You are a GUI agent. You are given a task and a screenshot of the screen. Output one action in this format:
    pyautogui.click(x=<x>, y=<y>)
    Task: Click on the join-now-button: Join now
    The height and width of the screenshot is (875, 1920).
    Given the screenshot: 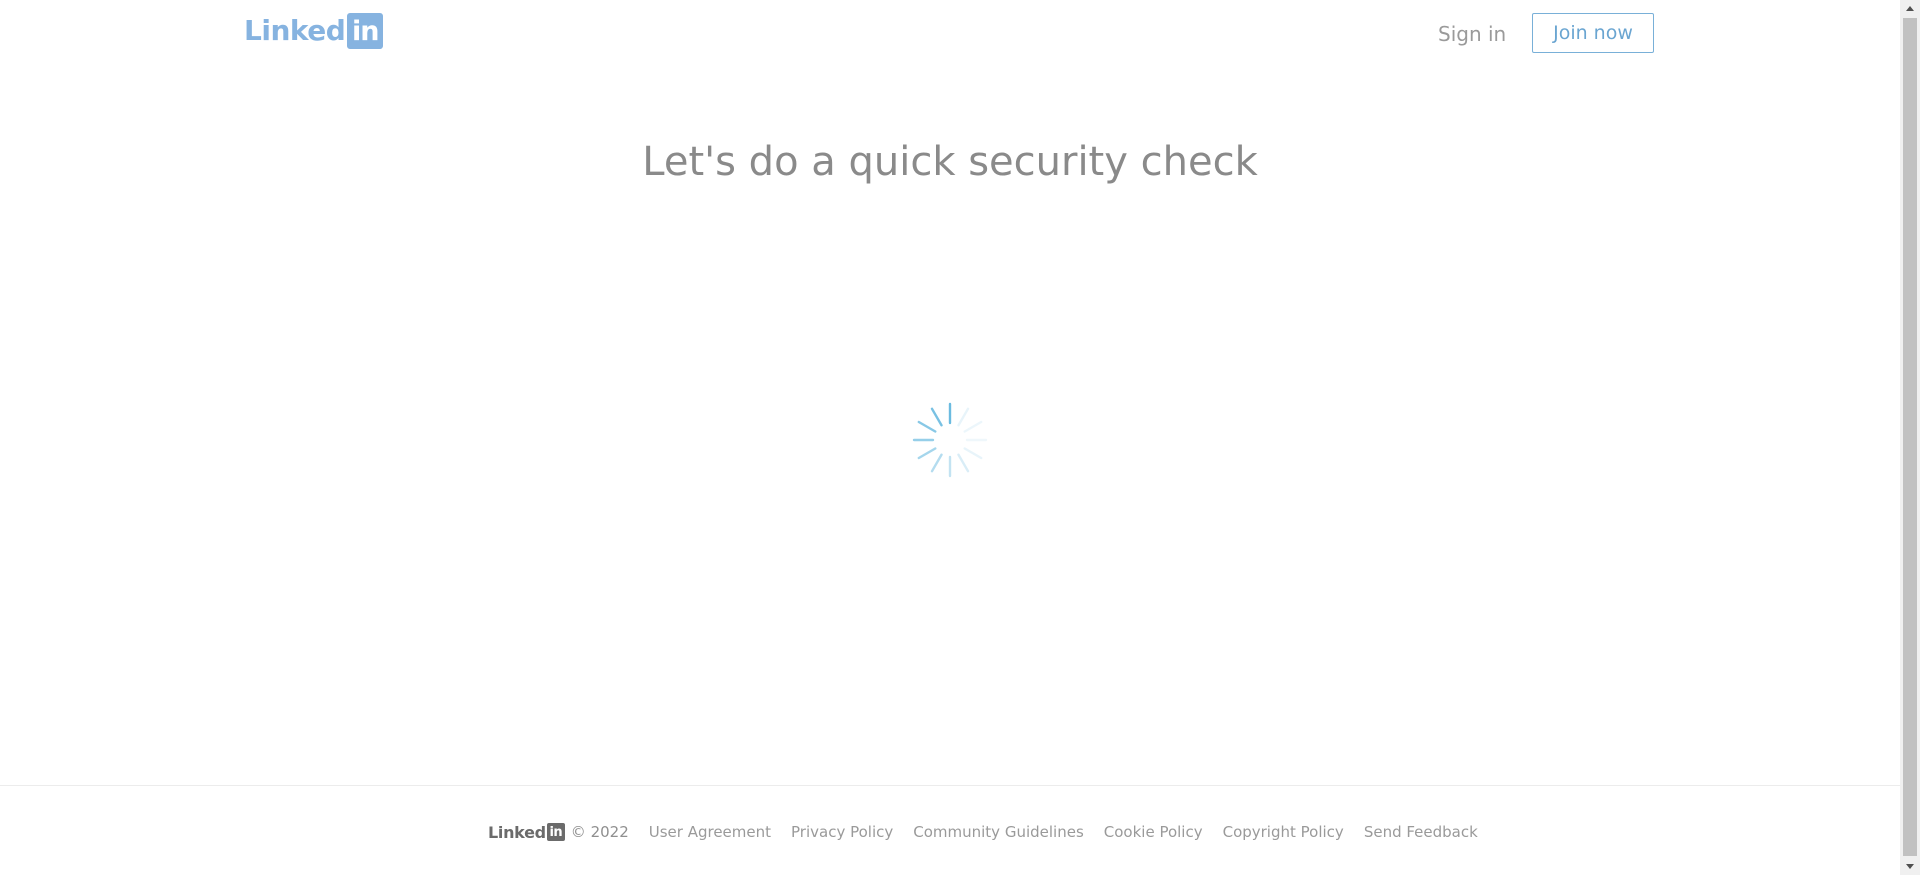 What is the action you would take?
    pyautogui.click(x=1593, y=33)
    